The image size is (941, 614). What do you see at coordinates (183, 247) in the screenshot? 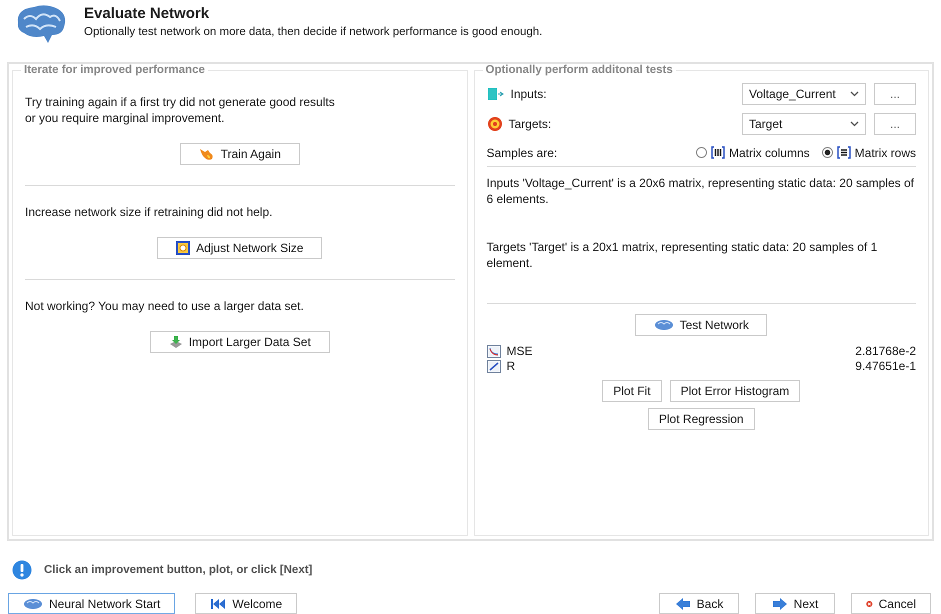
I see `grid-icon` at bounding box center [183, 247].